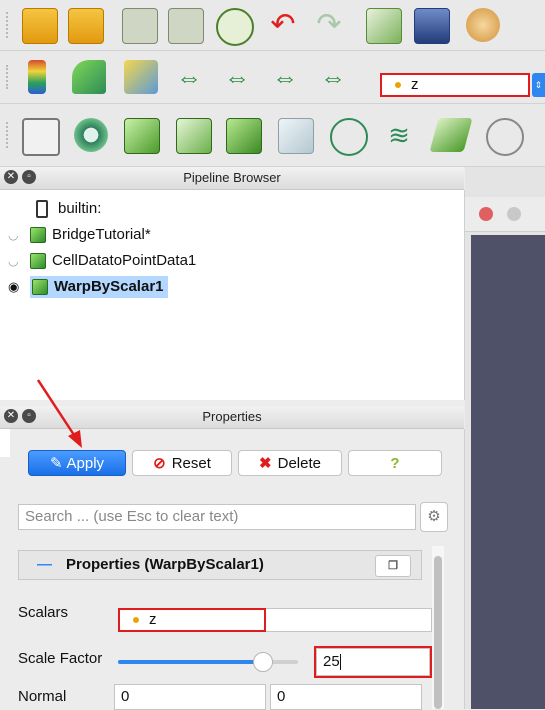 This screenshot has height=710, width=545. What do you see at coordinates (483, 25) in the screenshot?
I see `palette-icon` at bounding box center [483, 25].